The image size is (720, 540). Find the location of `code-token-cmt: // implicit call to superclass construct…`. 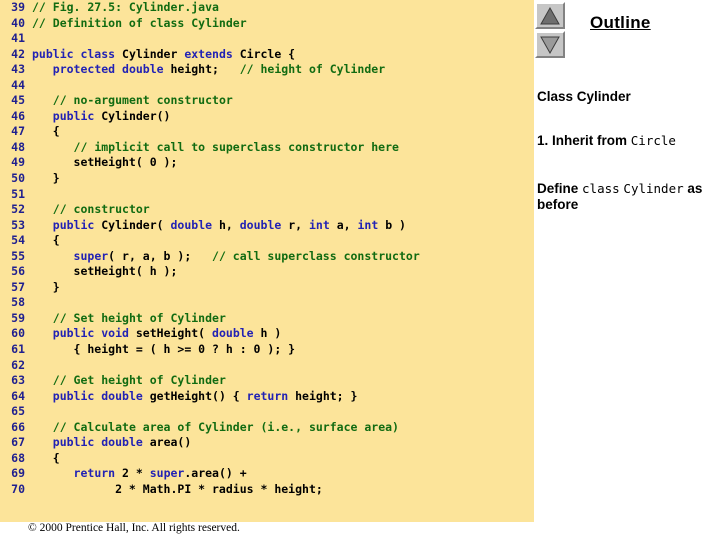

code-token-cmt: // implicit call to superclass construct… is located at coordinates (236, 146).